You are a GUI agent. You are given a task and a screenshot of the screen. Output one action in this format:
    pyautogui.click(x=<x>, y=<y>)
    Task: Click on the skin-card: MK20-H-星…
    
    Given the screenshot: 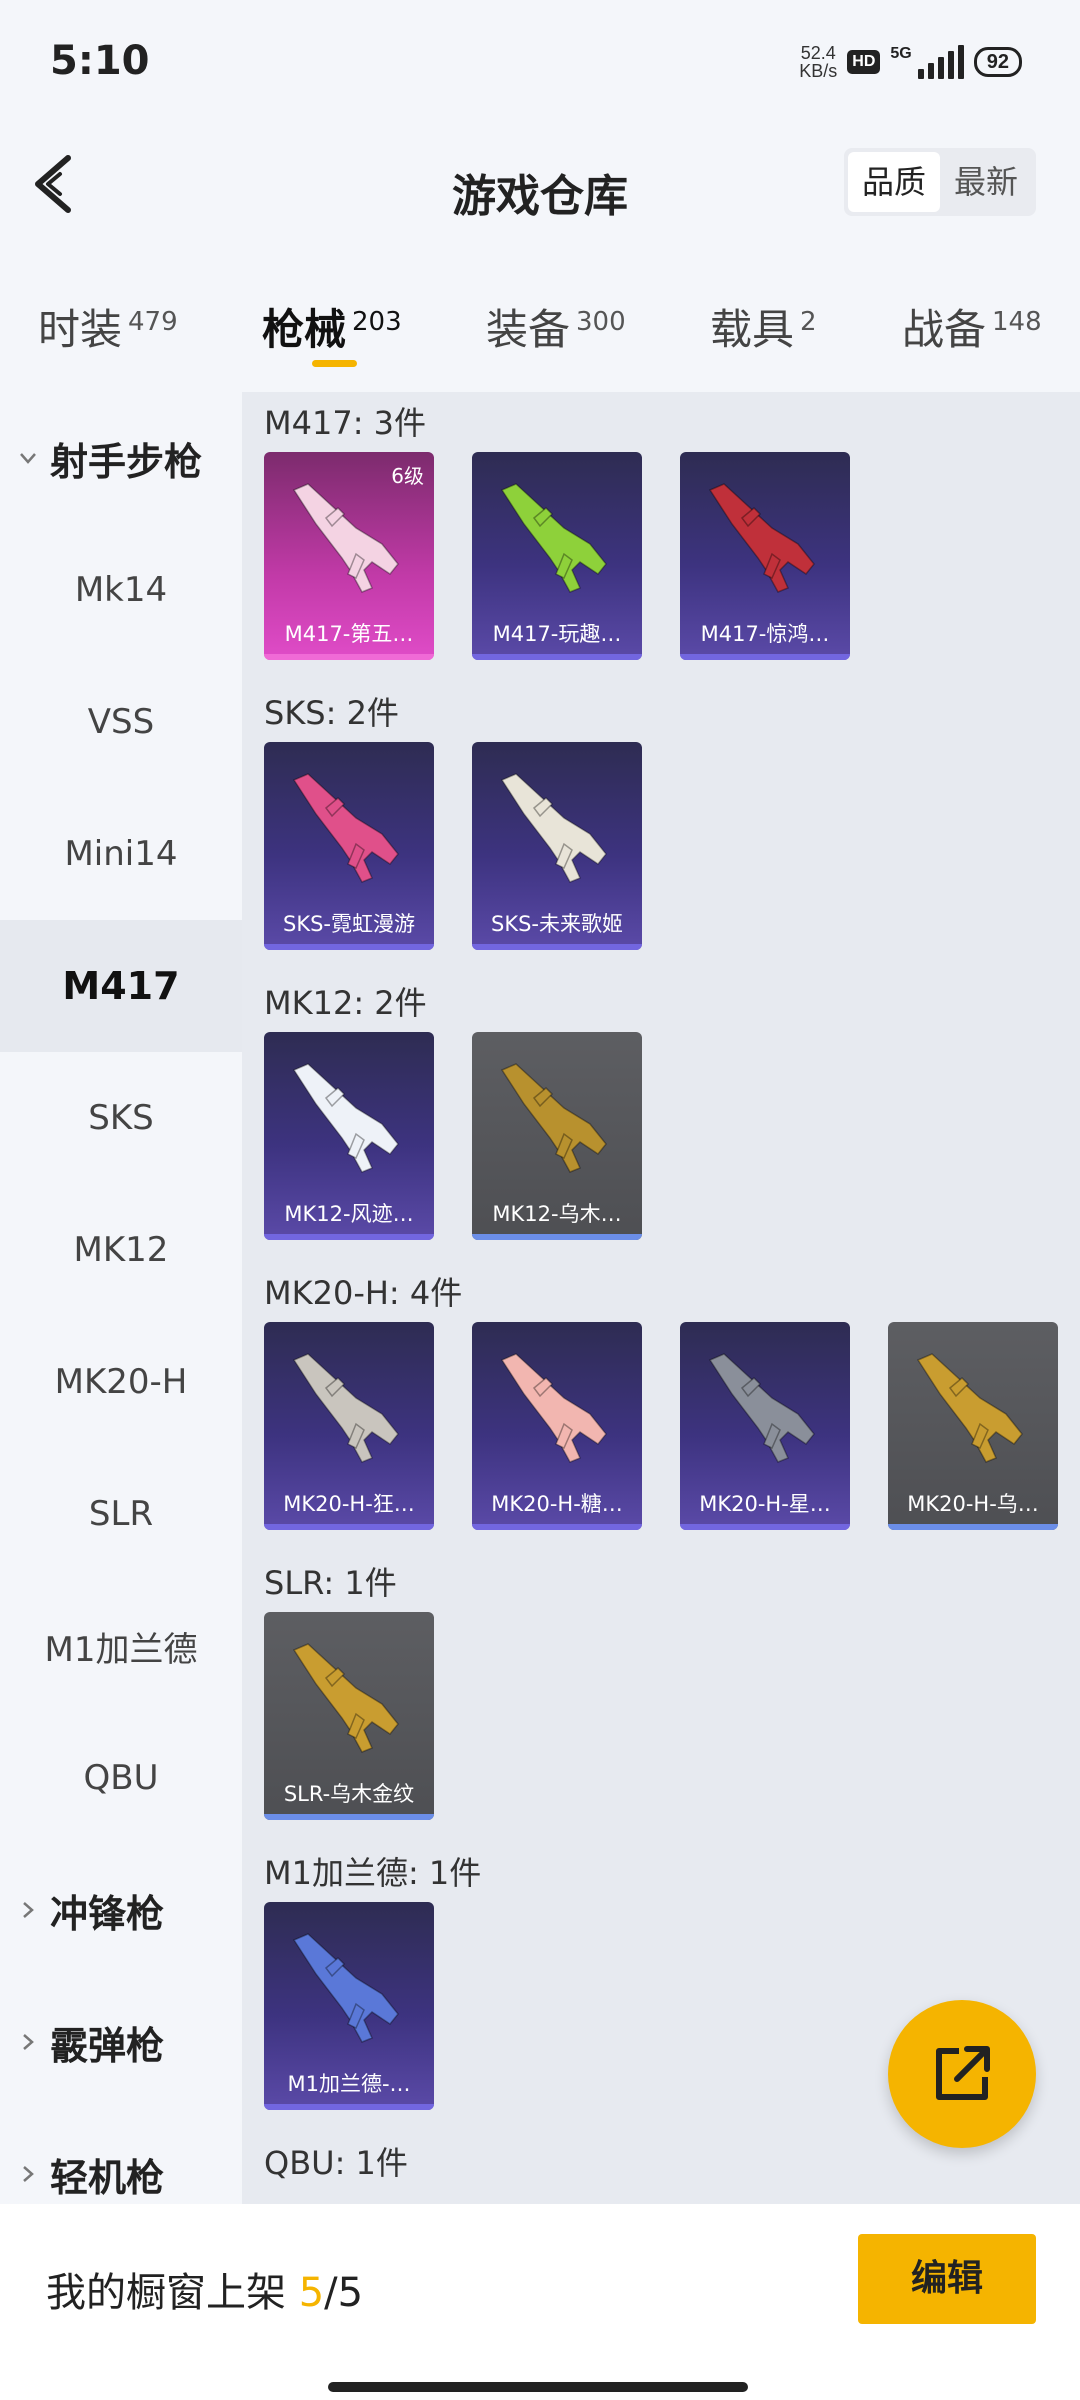 What is the action you would take?
    pyautogui.click(x=765, y=1426)
    